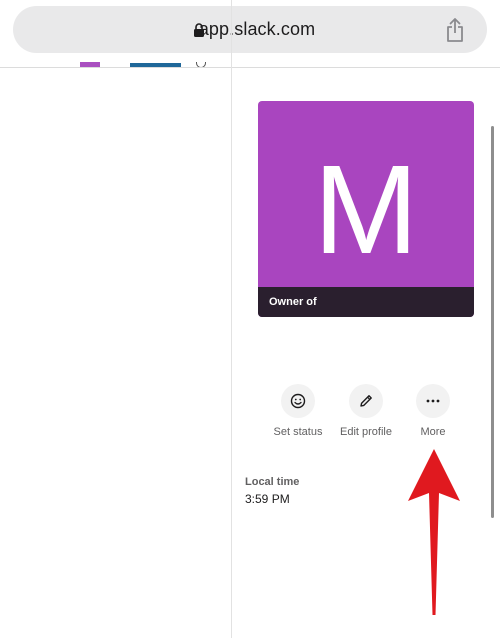 The height and width of the screenshot is (638, 500). I want to click on edit-profile-button: Edit profile, so click(366, 411).